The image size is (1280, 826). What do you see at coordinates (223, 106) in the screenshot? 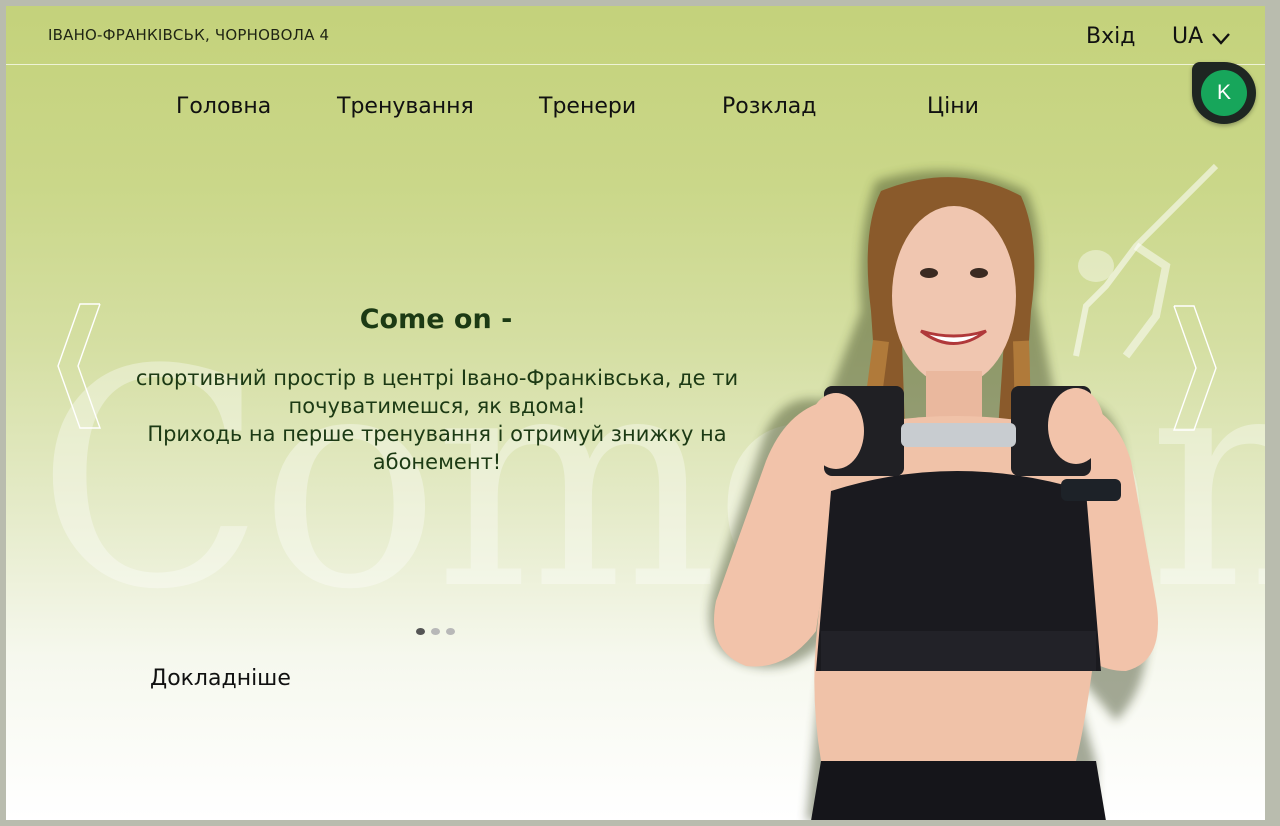
I see `nav-item-home: Головна` at bounding box center [223, 106].